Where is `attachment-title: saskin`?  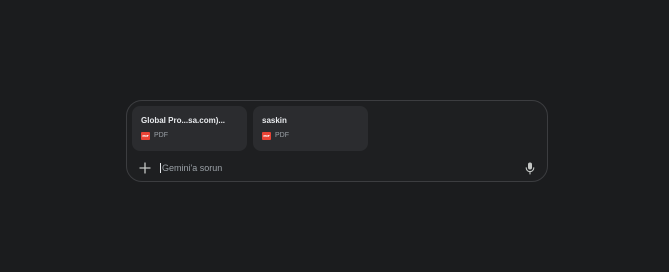 attachment-title: saskin is located at coordinates (274, 120).